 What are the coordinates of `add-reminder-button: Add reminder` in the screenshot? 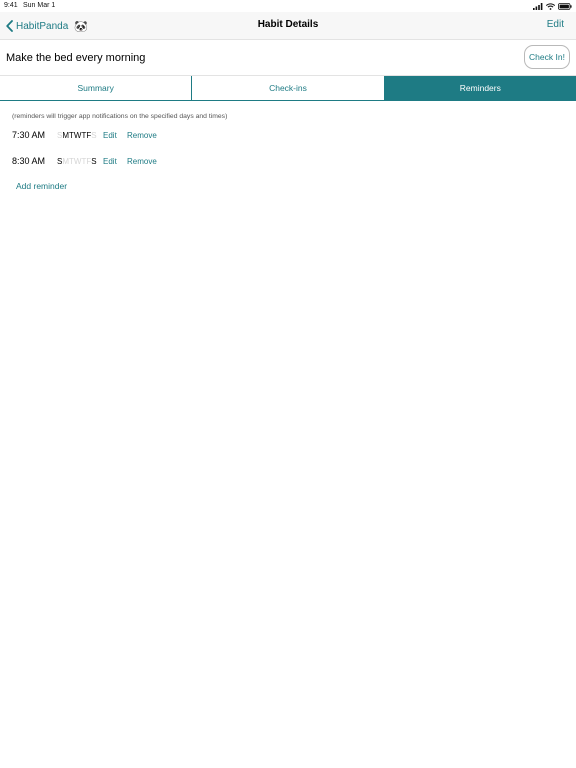 It's located at (41, 186).